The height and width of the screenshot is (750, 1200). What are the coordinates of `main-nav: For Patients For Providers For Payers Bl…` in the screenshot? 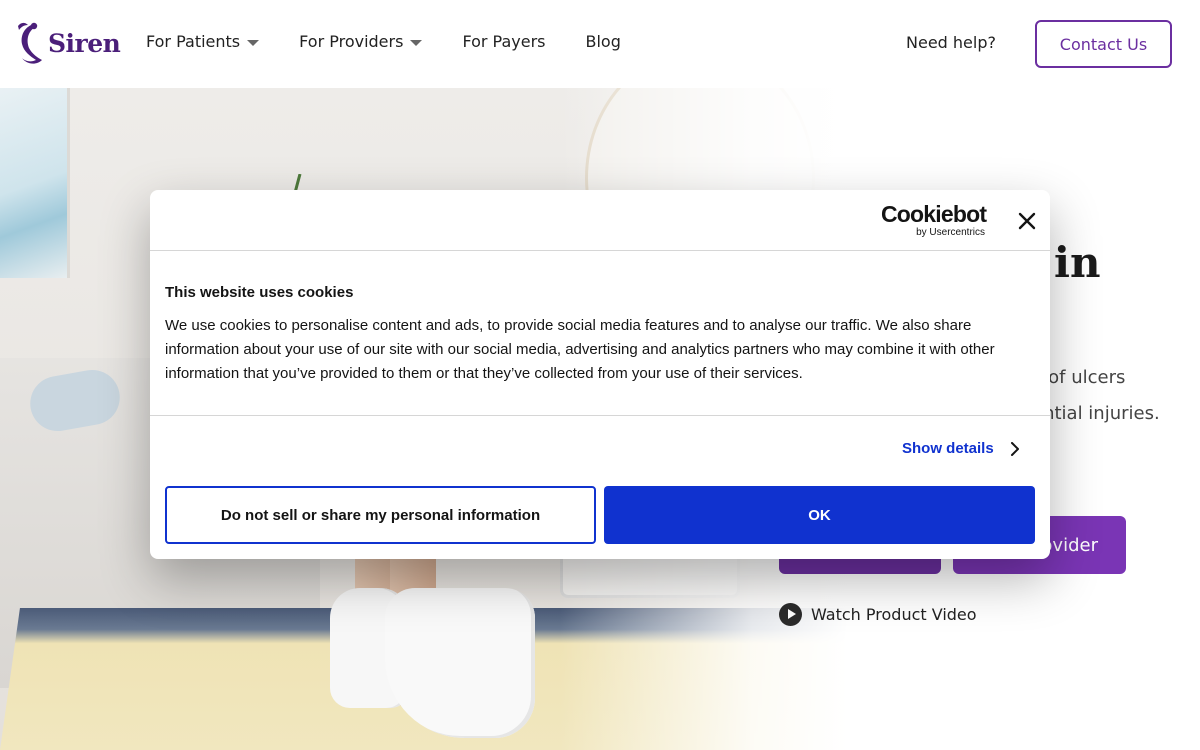 It's located at (403, 41).